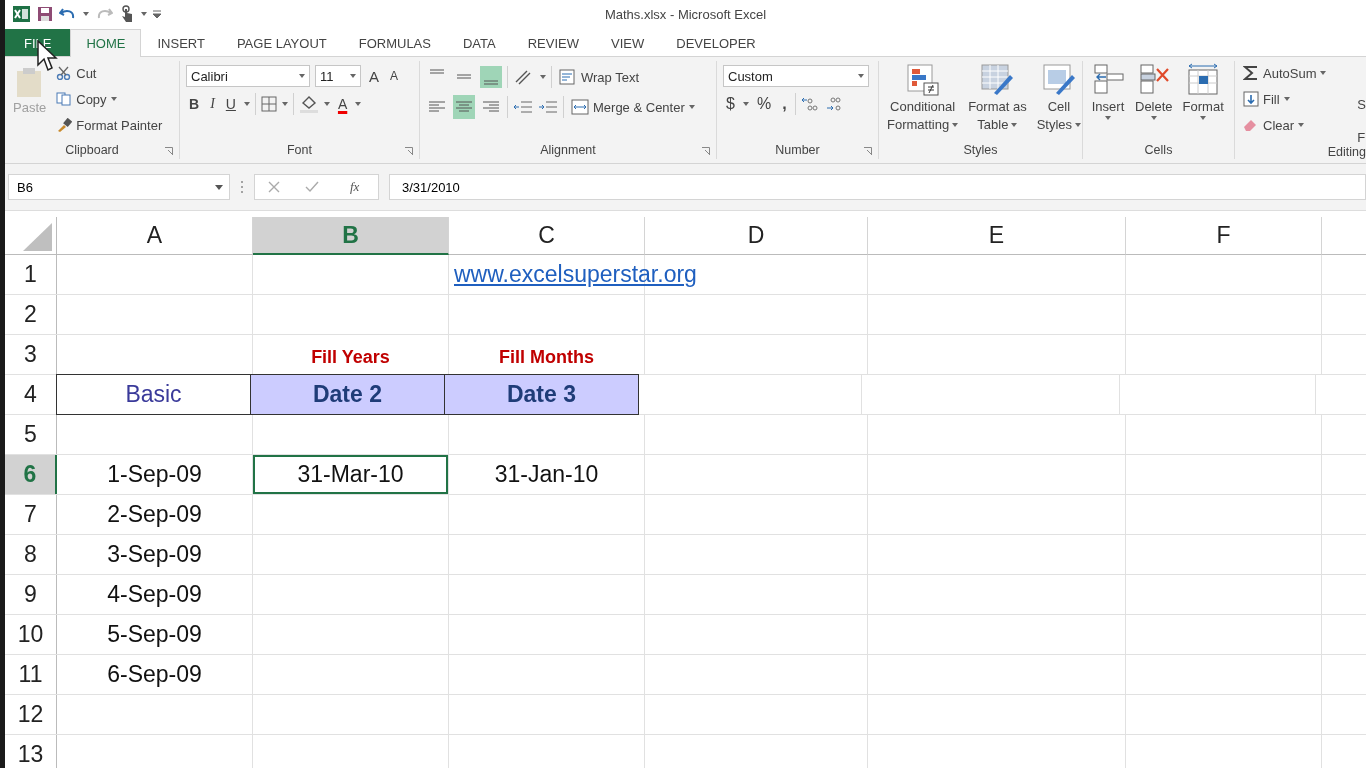  Describe the element at coordinates (877, 187) in the screenshot. I see `formula-field: 3/31/2010` at that location.